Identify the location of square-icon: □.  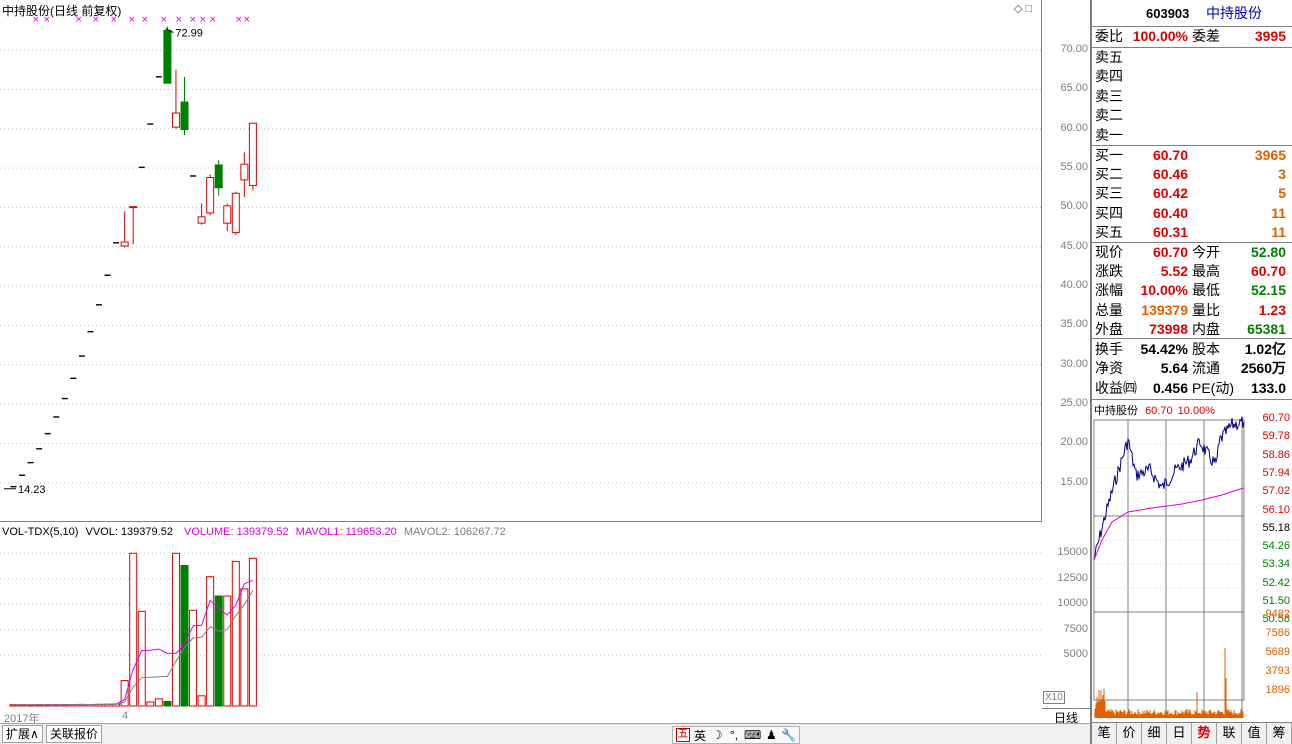
(1029, 9).